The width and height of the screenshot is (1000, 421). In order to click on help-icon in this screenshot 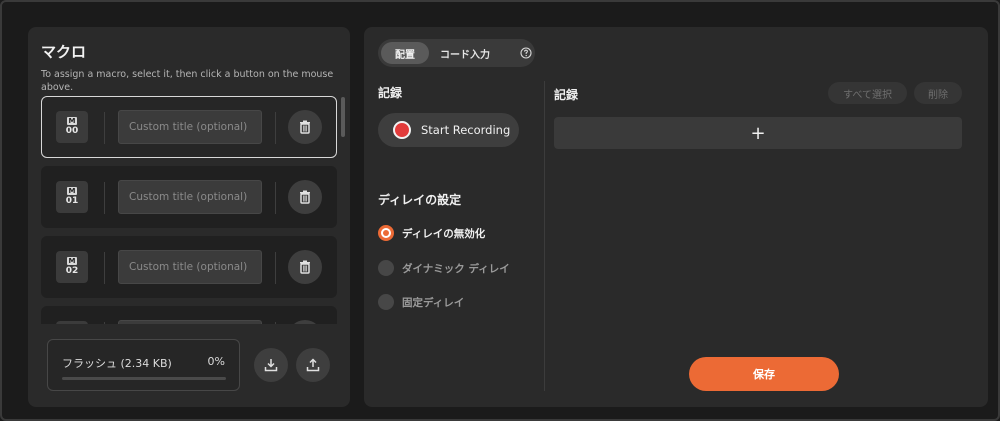, I will do `click(526, 53)`.